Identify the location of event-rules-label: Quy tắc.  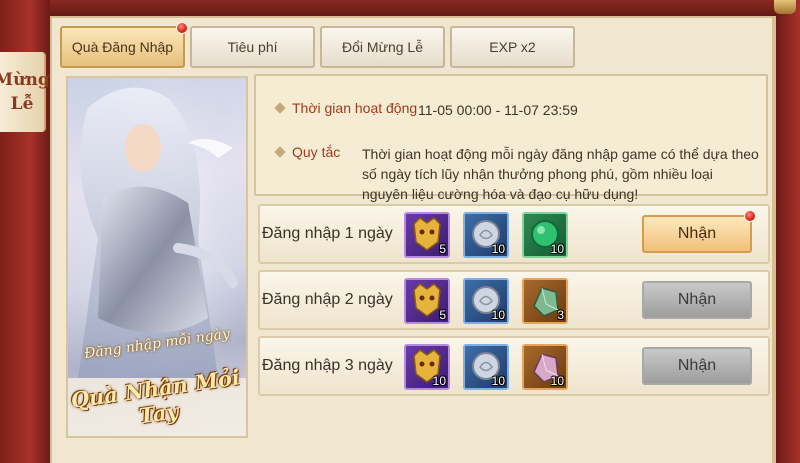
(316, 152).